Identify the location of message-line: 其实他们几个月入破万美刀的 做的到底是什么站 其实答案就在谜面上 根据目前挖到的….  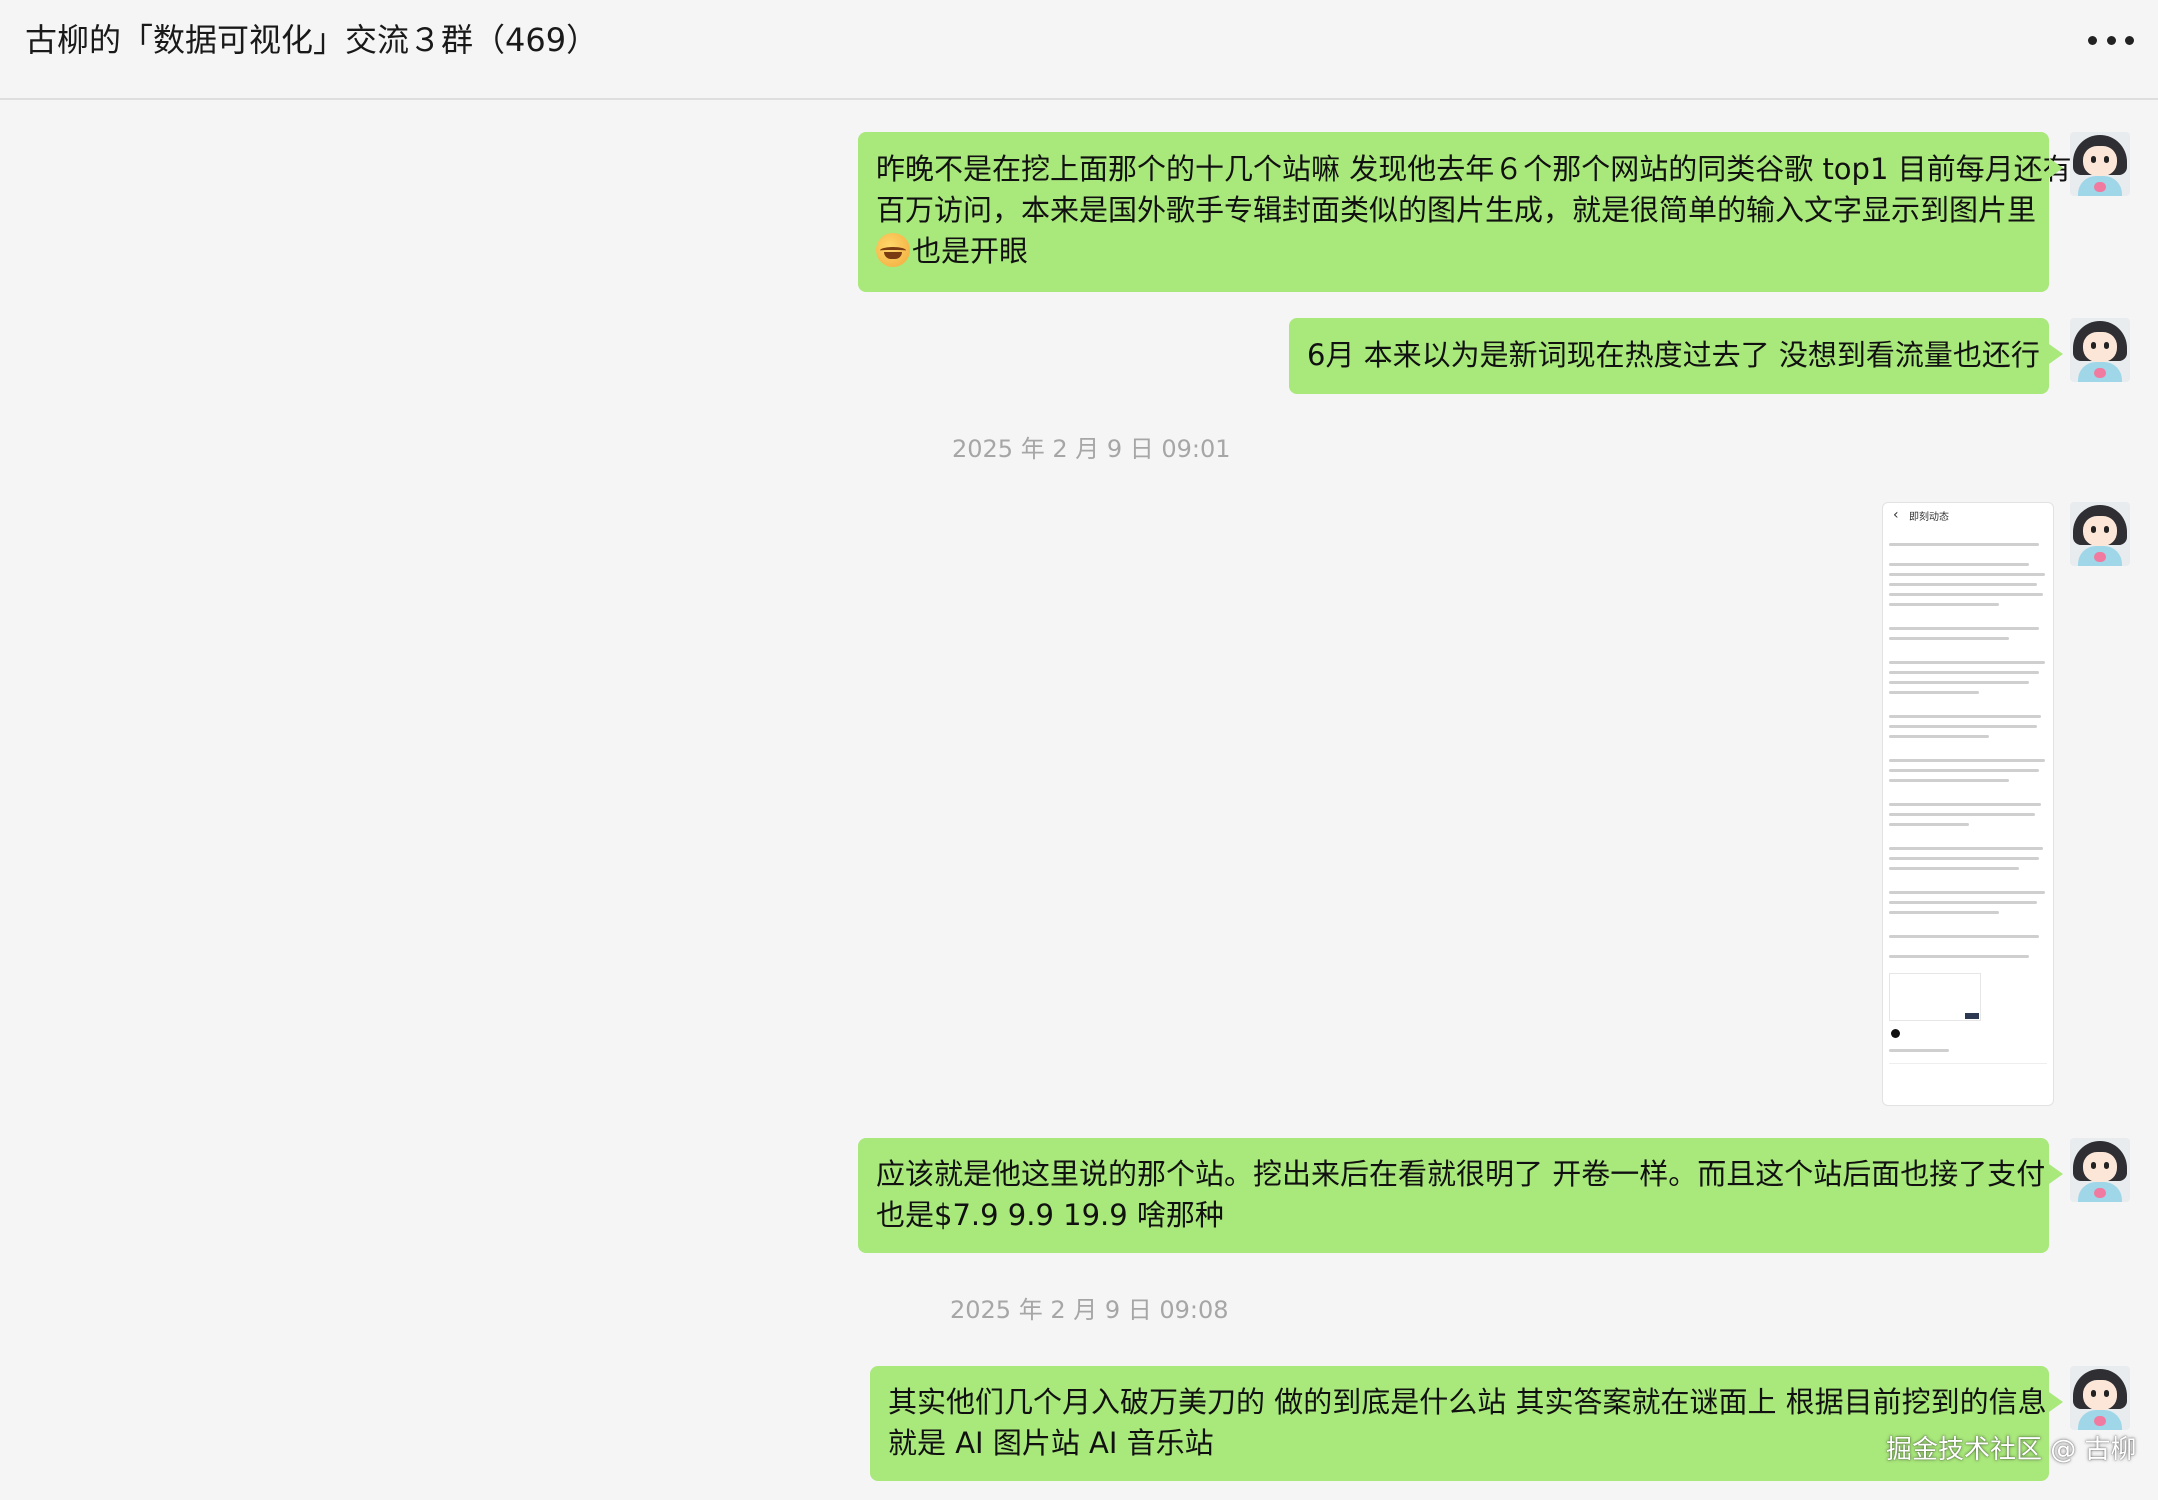
(1467, 1402).